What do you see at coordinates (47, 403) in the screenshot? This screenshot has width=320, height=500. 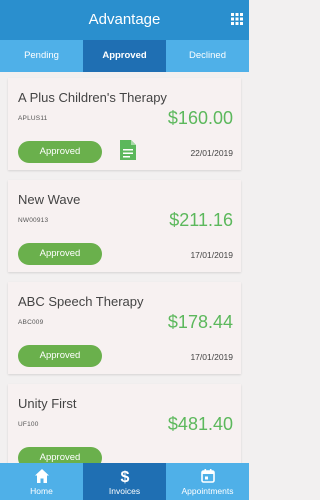 I see `invoice-provider-name: Unity First` at bounding box center [47, 403].